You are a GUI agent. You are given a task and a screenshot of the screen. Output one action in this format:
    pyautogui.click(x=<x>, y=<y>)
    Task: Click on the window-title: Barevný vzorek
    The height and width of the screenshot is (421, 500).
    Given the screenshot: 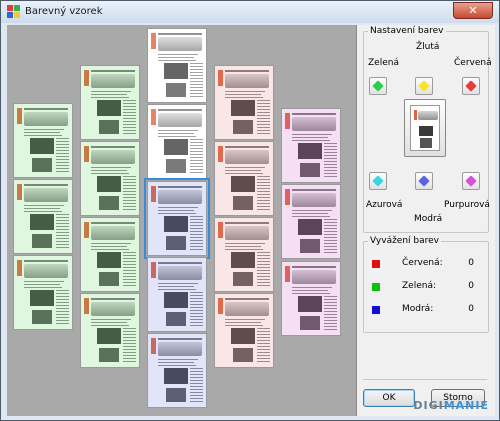 What is the action you would take?
    pyautogui.click(x=64, y=11)
    